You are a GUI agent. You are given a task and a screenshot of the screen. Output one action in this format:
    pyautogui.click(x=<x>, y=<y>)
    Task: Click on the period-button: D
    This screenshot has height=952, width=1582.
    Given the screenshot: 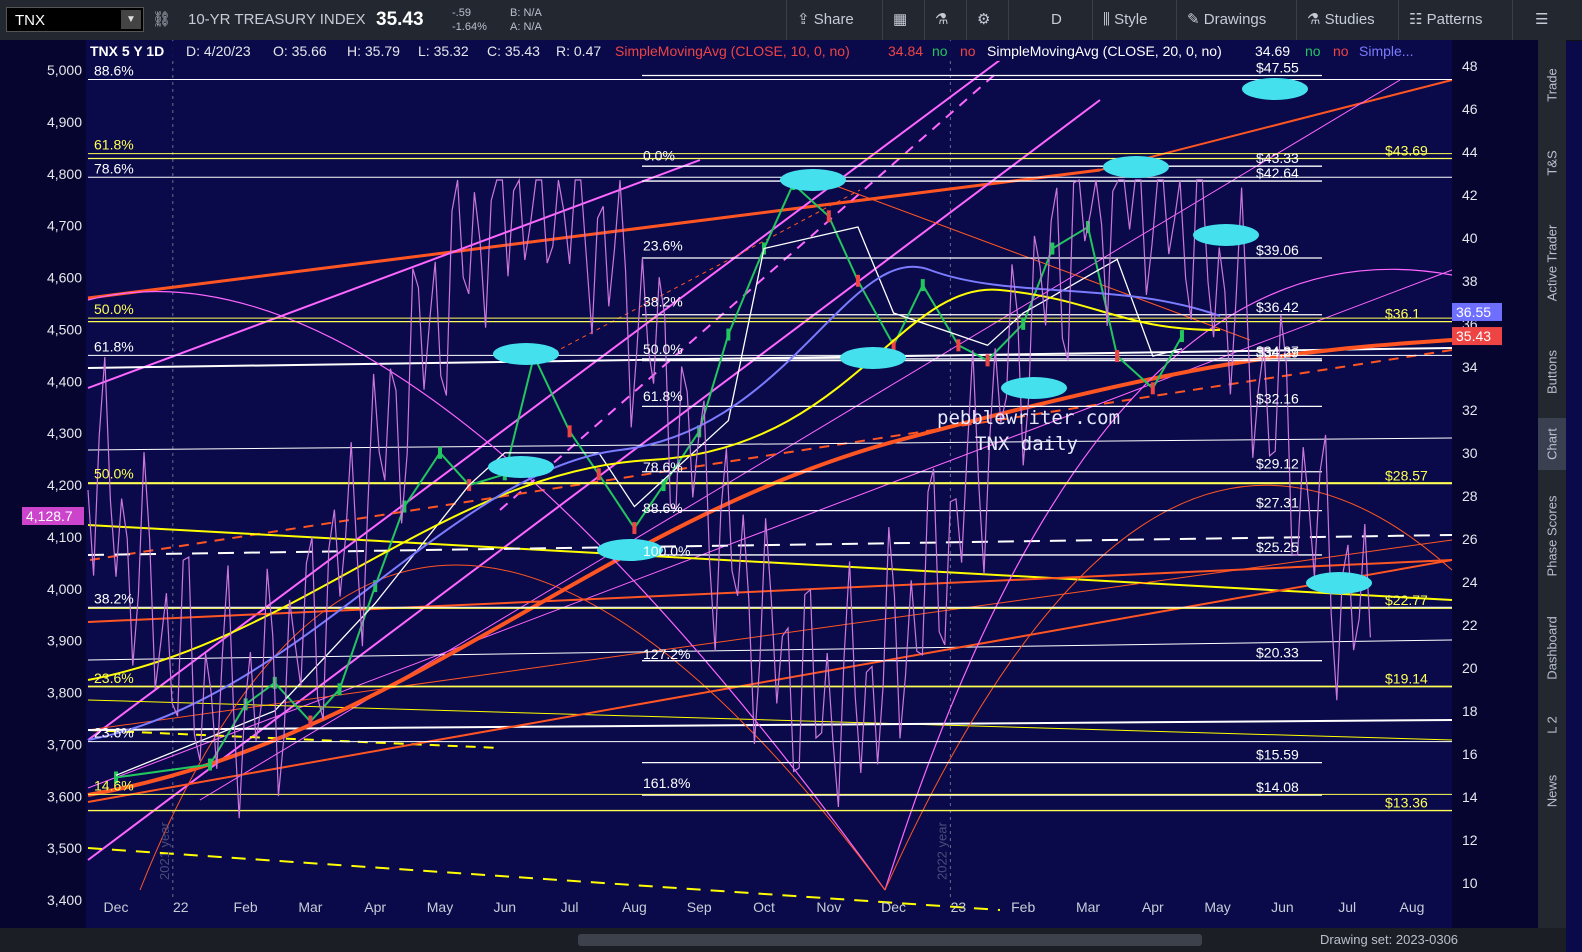 What is the action you would take?
    pyautogui.click(x=1050, y=20)
    